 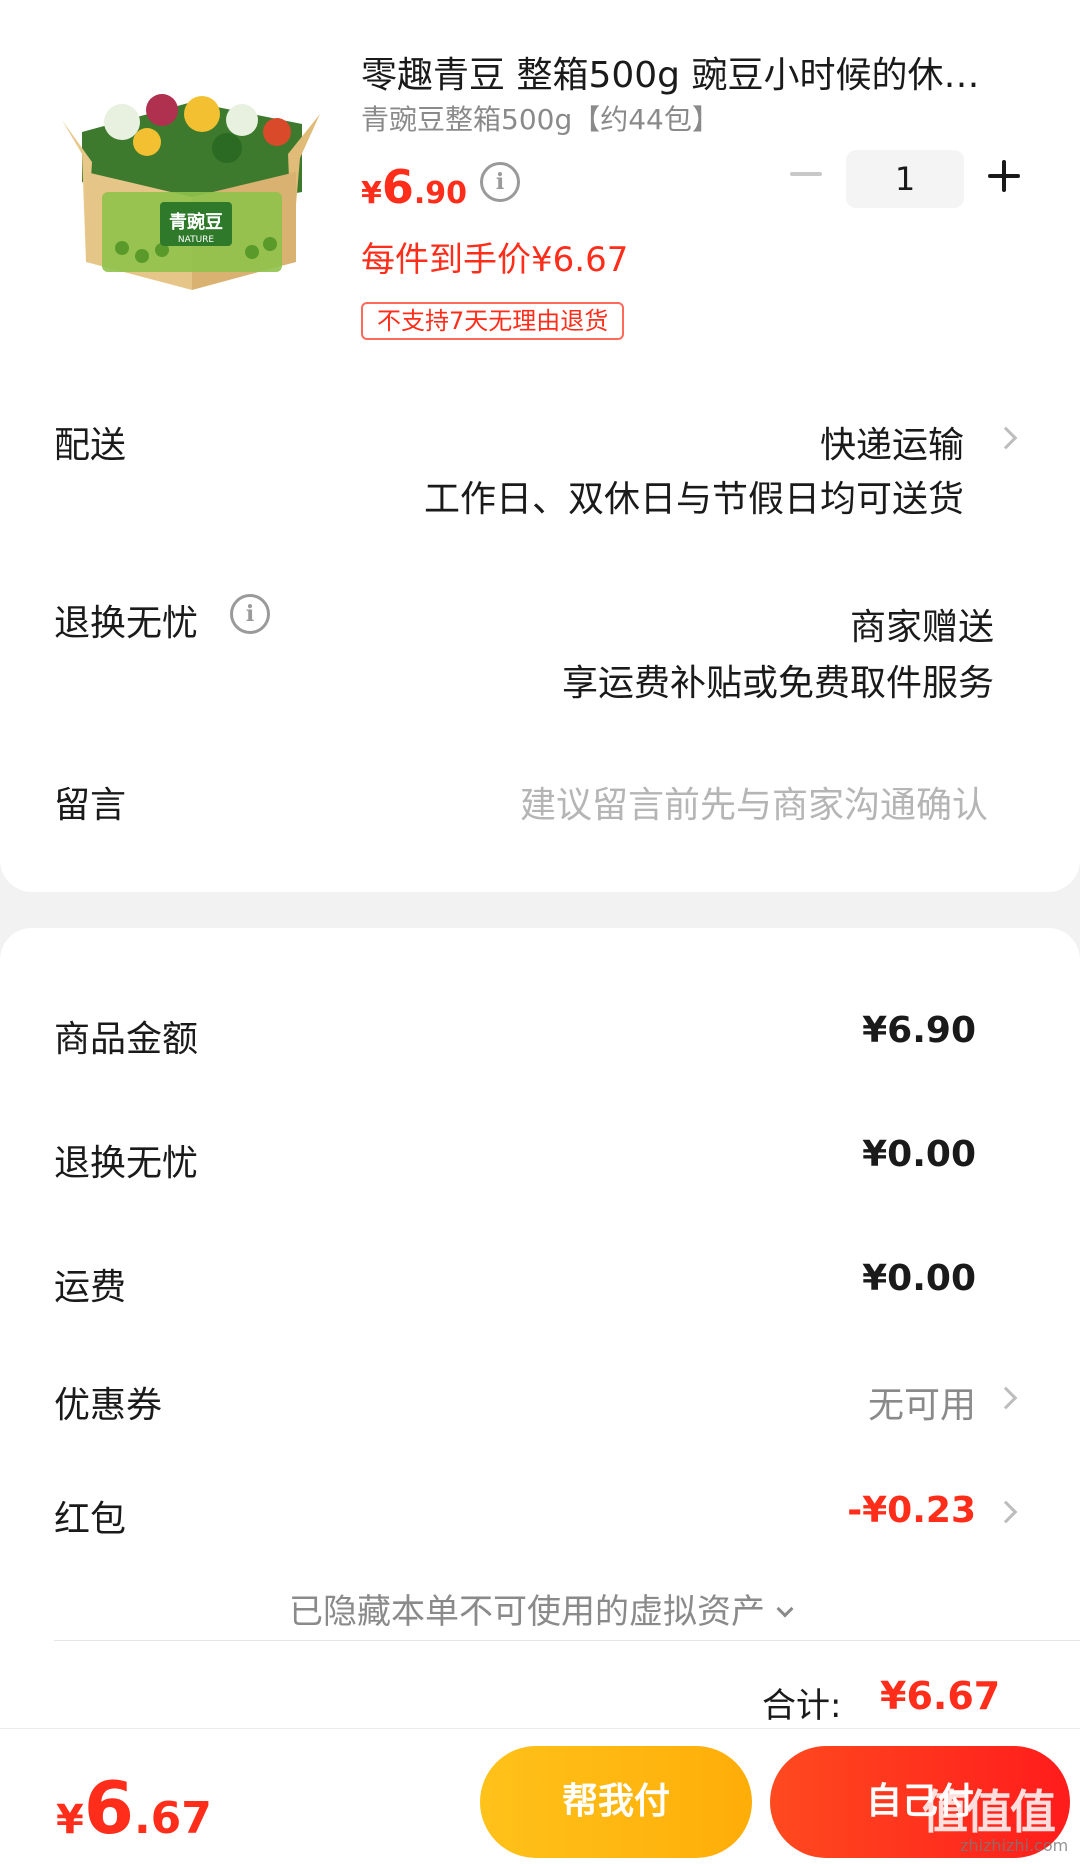 I want to click on return-service-info-icon: i, so click(x=250, y=614).